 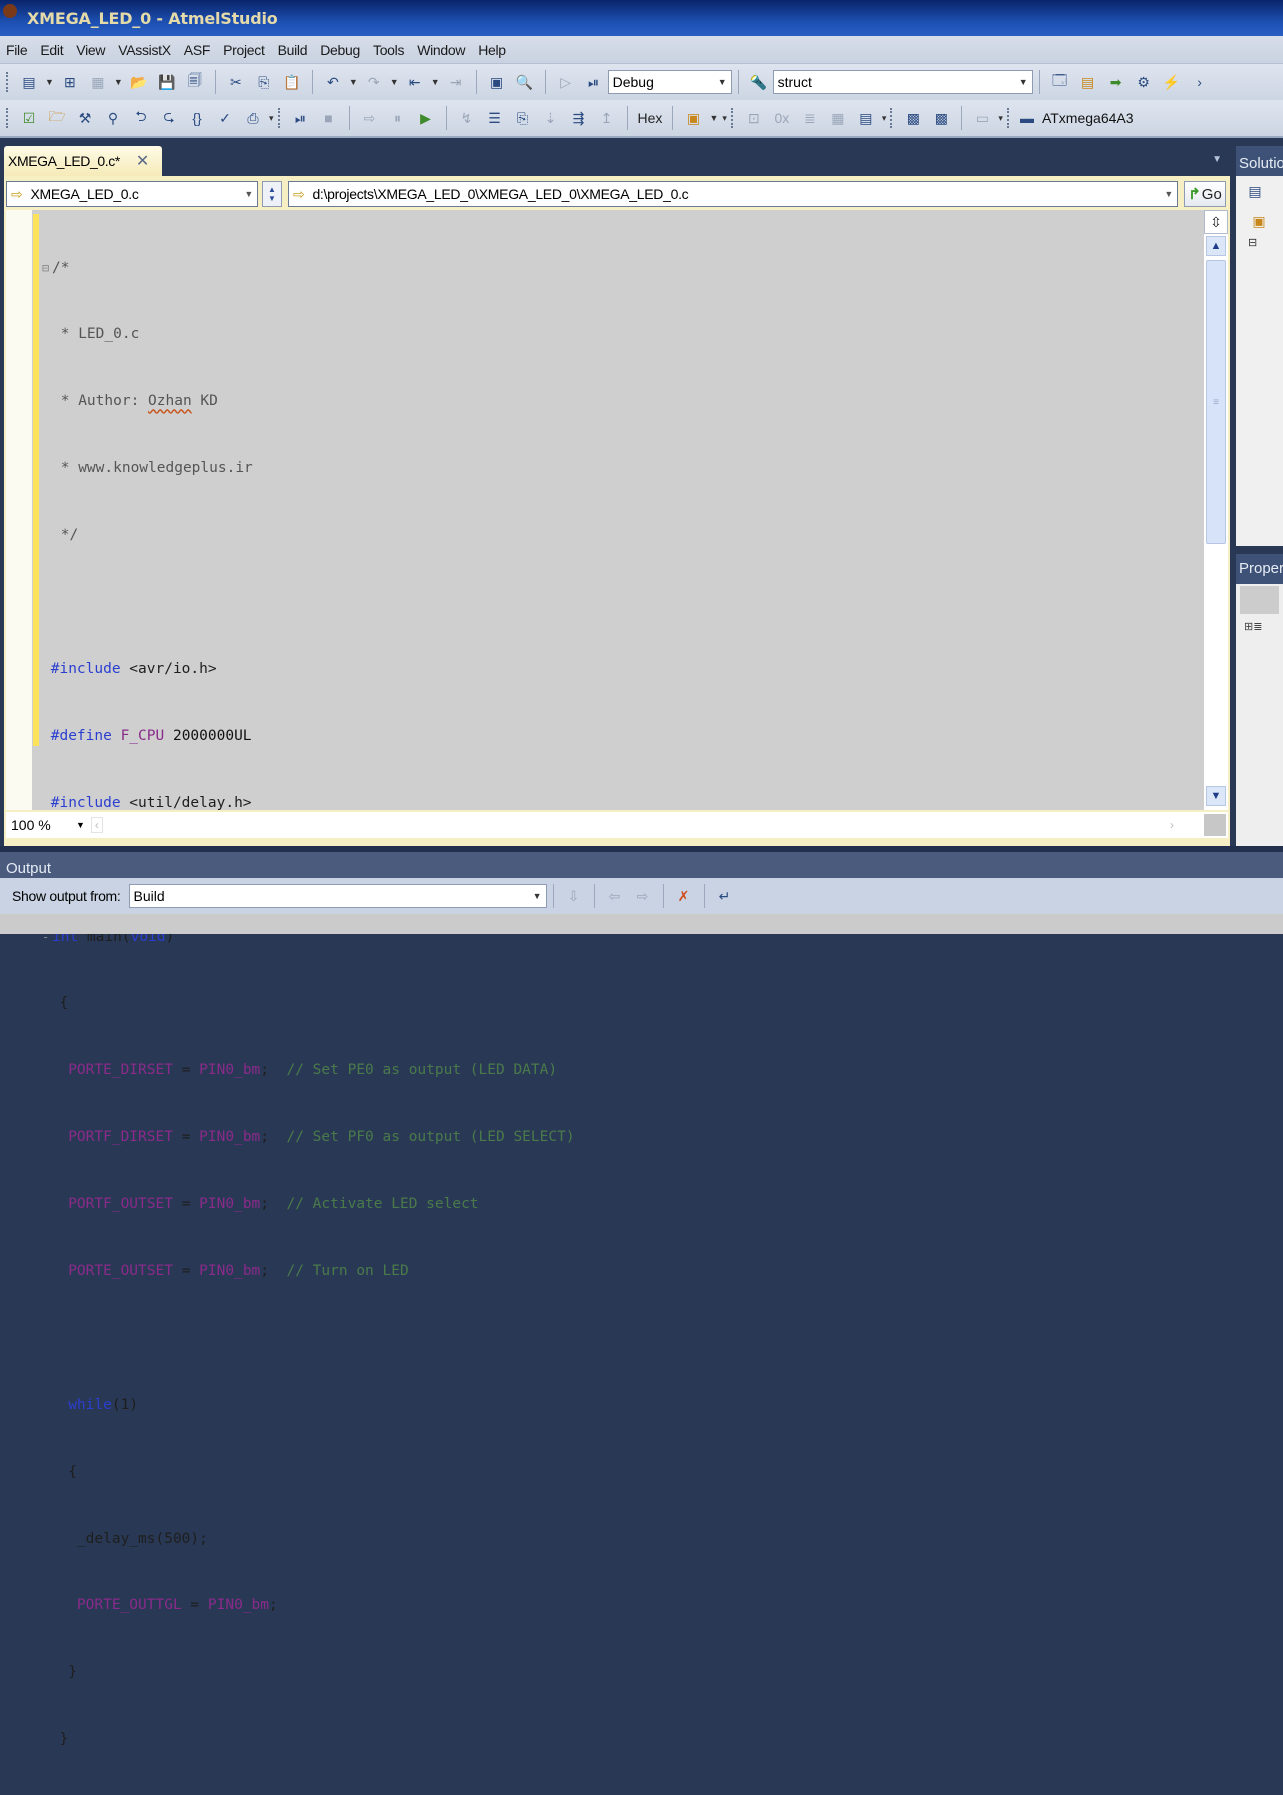 What do you see at coordinates (492, 50) in the screenshot?
I see `menu-help: Help` at bounding box center [492, 50].